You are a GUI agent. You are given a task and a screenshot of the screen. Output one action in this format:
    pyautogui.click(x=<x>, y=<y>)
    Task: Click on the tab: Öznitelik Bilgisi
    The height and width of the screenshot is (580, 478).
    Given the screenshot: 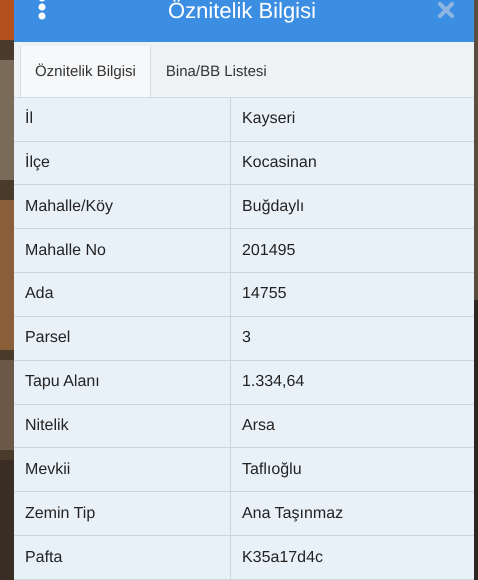 What is the action you would take?
    pyautogui.click(x=85, y=71)
    